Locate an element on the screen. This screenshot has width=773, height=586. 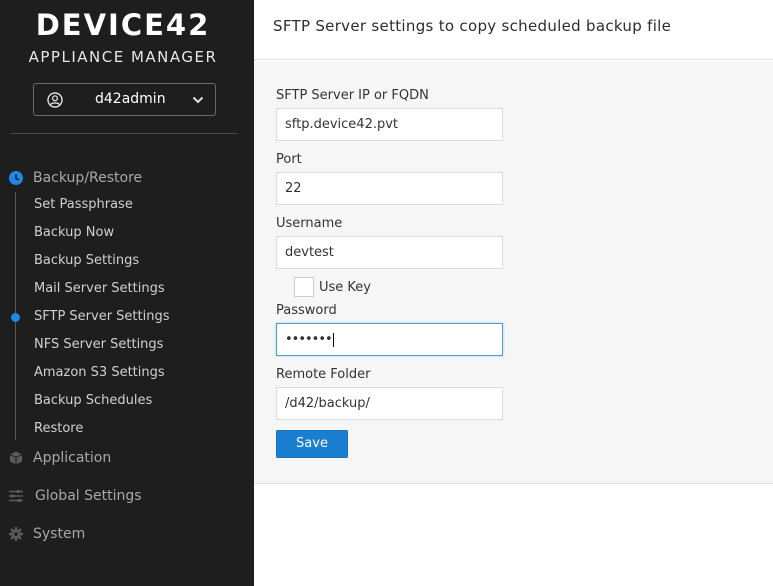
sidebar-divider is located at coordinates (124, 133).